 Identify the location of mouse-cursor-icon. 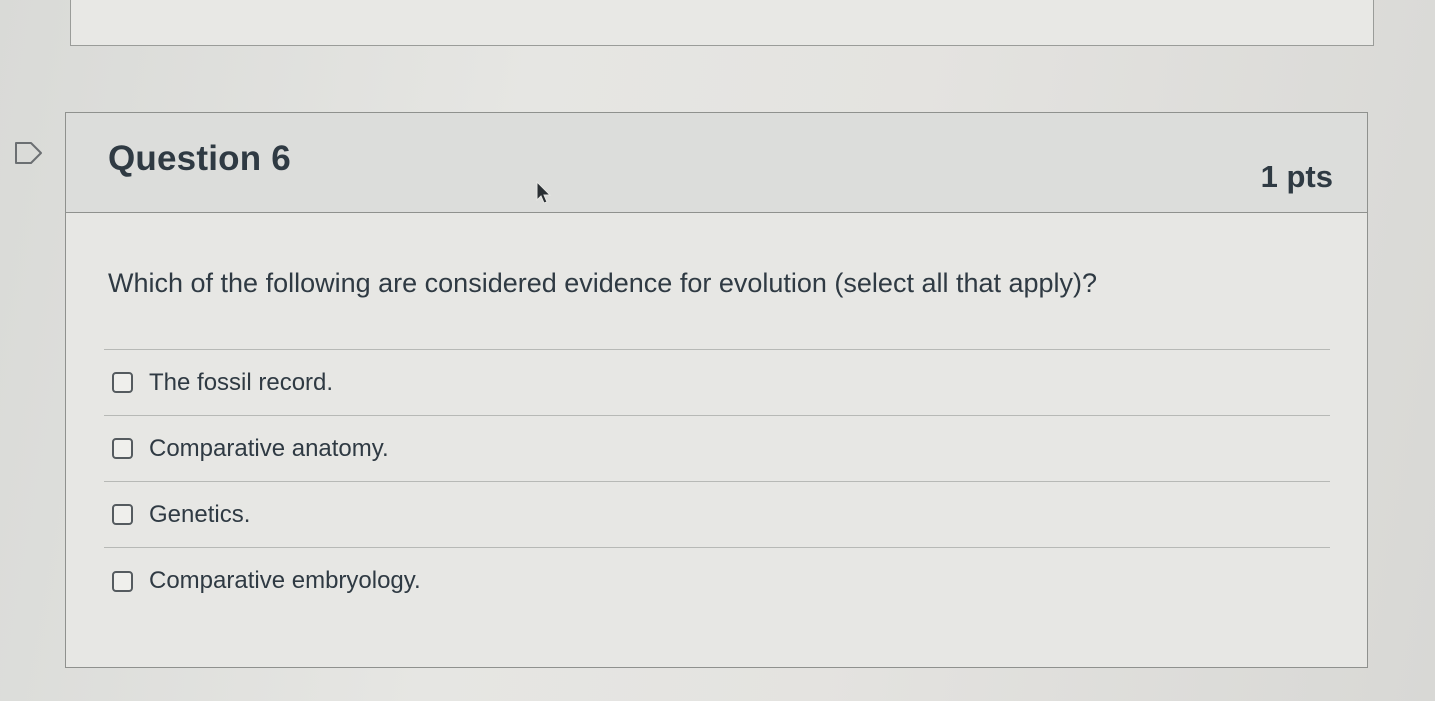
(544, 192).